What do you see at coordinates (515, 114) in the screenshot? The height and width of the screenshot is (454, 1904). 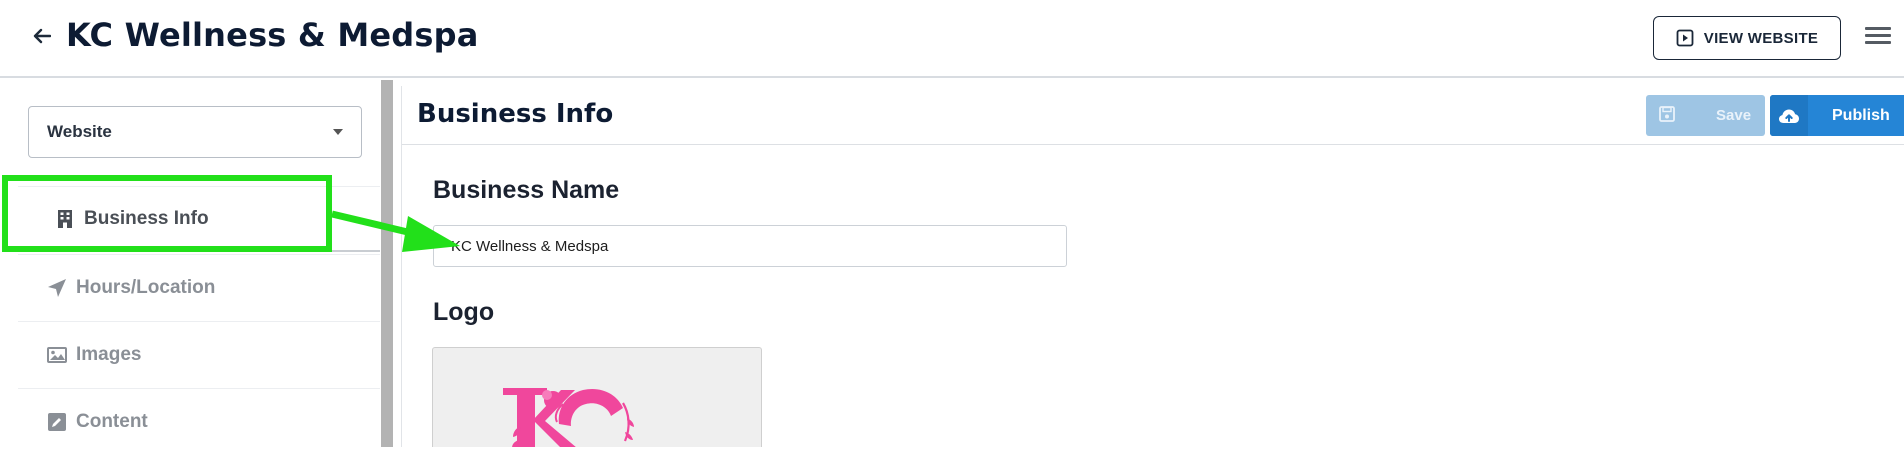 I see `panel-title: Business Info` at bounding box center [515, 114].